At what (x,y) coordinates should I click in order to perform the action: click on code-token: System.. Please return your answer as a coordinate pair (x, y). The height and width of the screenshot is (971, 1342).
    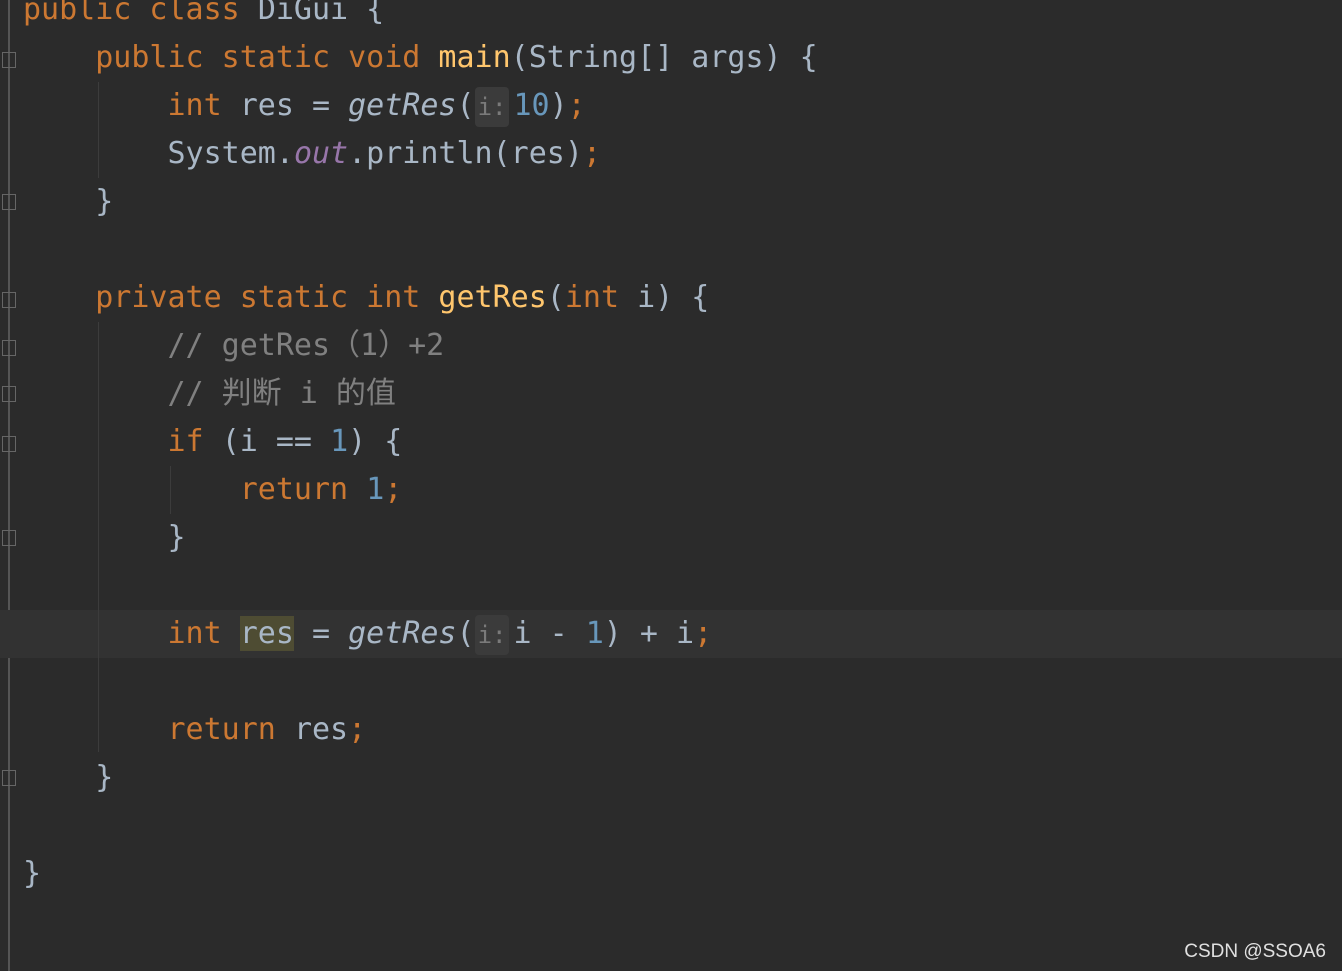
    Looking at the image, I should click on (230, 153).